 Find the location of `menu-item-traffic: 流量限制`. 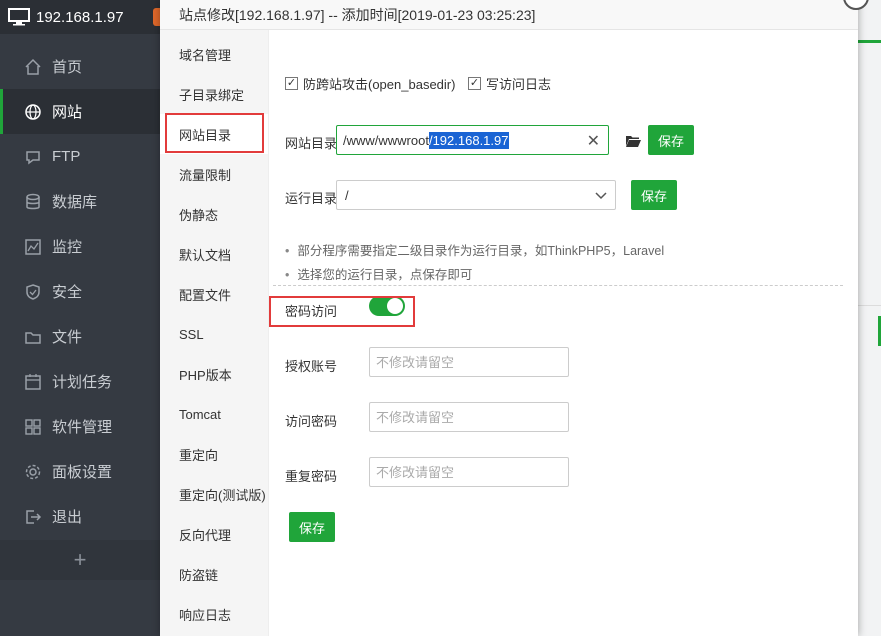

menu-item-traffic: 流量限制 is located at coordinates (214, 174).